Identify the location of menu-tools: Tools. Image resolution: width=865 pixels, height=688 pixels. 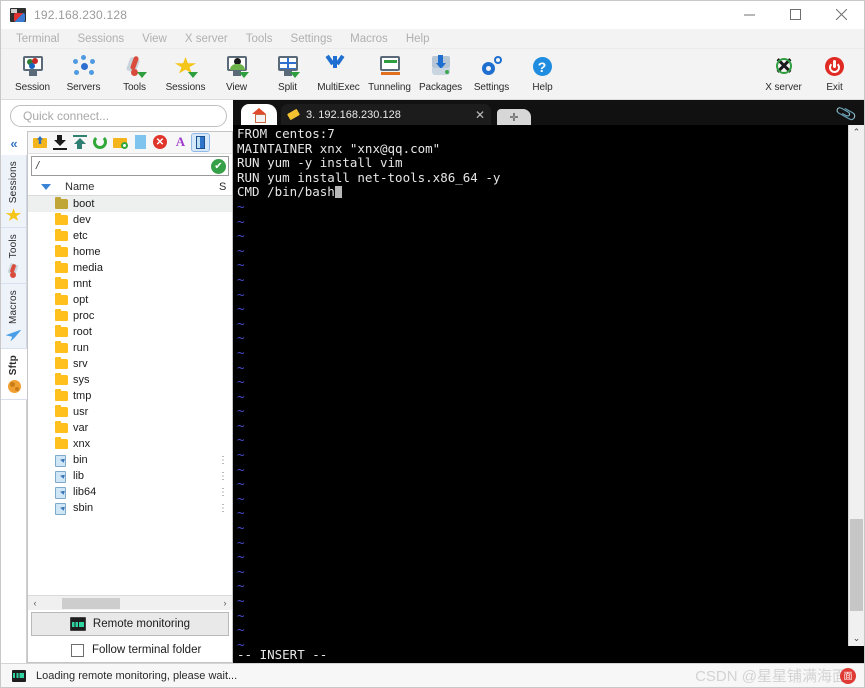
(259, 39).